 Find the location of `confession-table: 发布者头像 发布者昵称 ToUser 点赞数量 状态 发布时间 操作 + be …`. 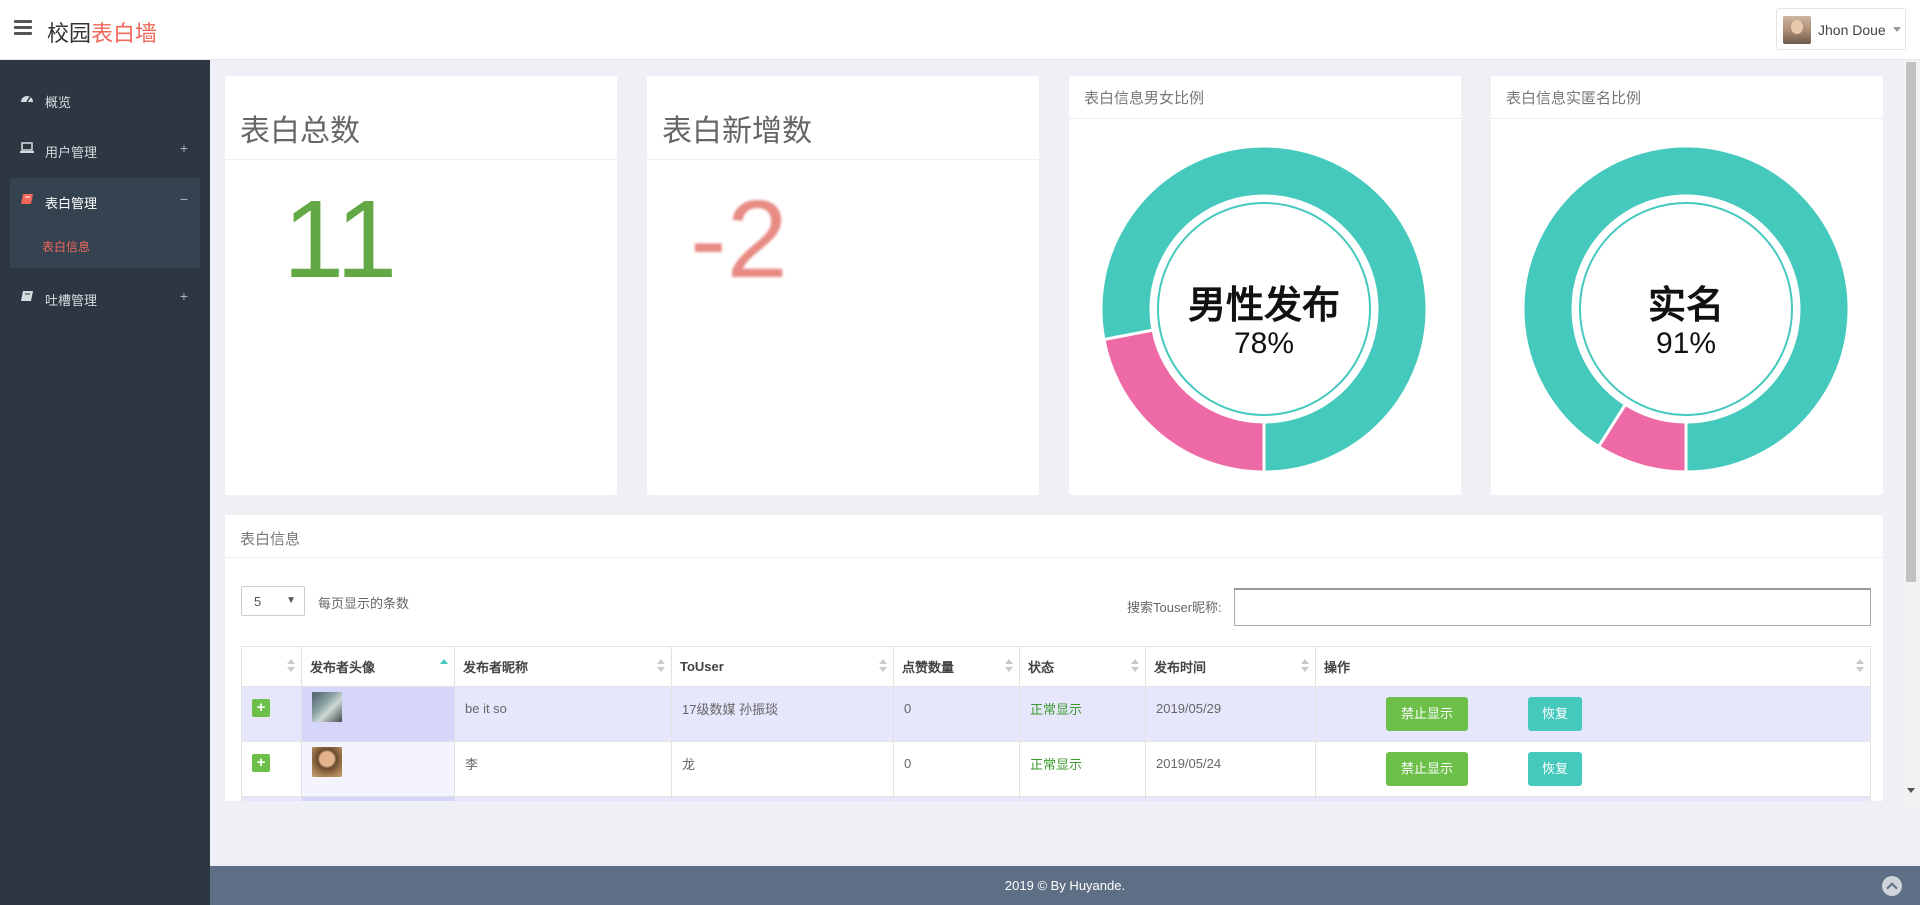

confession-table: 发布者头像 发布者昵称 ToUser 点赞数量 状态 发布时间 操作 + be … is located at coordinates (1056, 723).